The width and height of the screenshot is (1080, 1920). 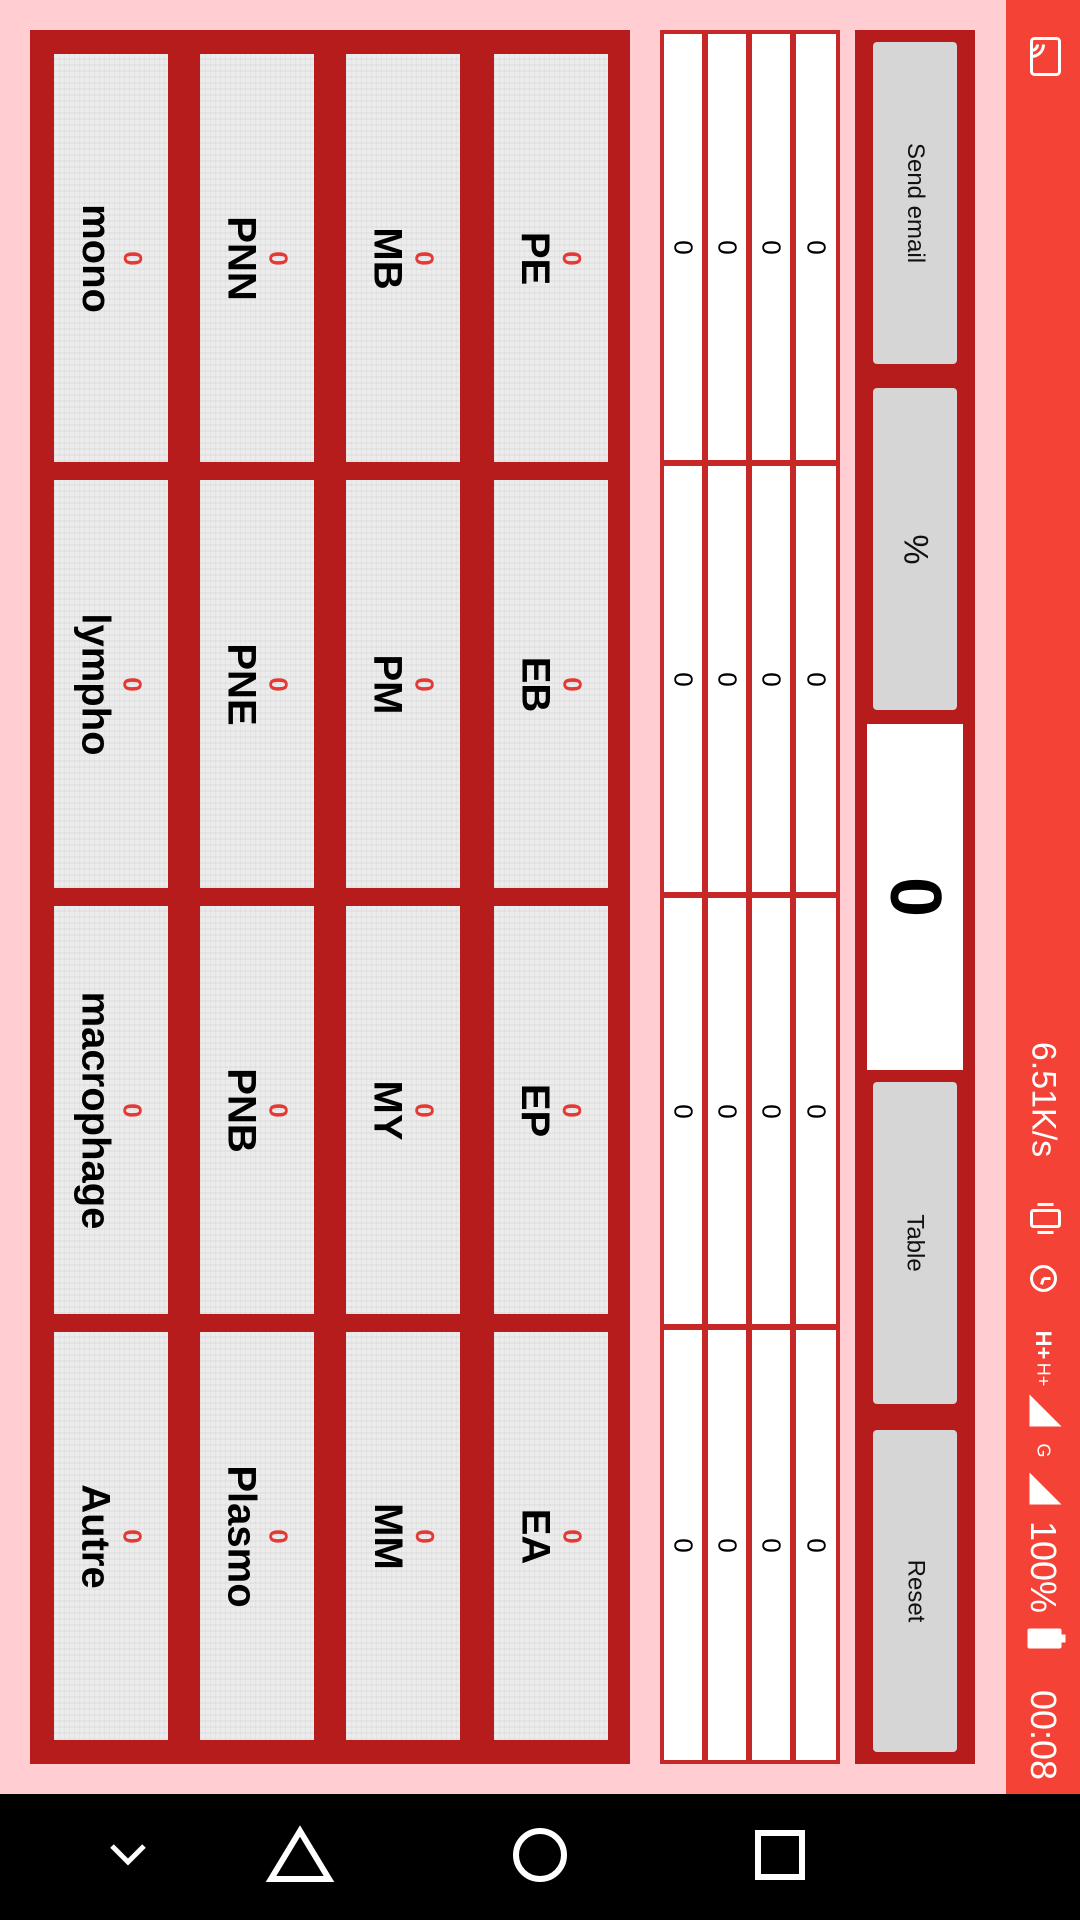 I want to click on alarm-icon, so click(x=1043, y=1279).